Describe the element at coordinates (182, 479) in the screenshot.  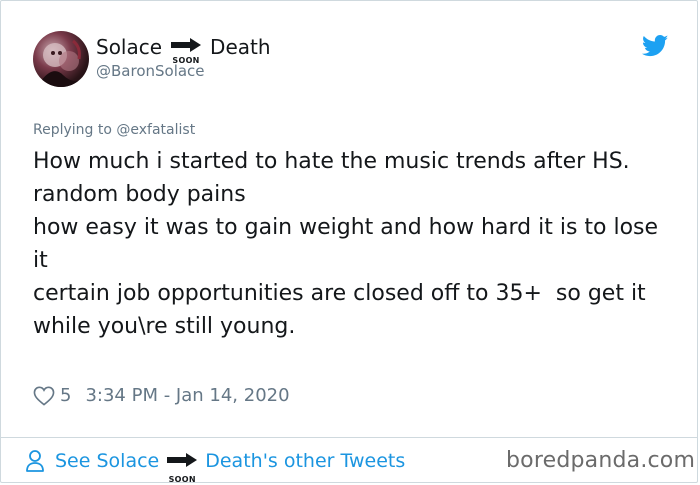
I see `arrow-soon-label: SOON` at that location.